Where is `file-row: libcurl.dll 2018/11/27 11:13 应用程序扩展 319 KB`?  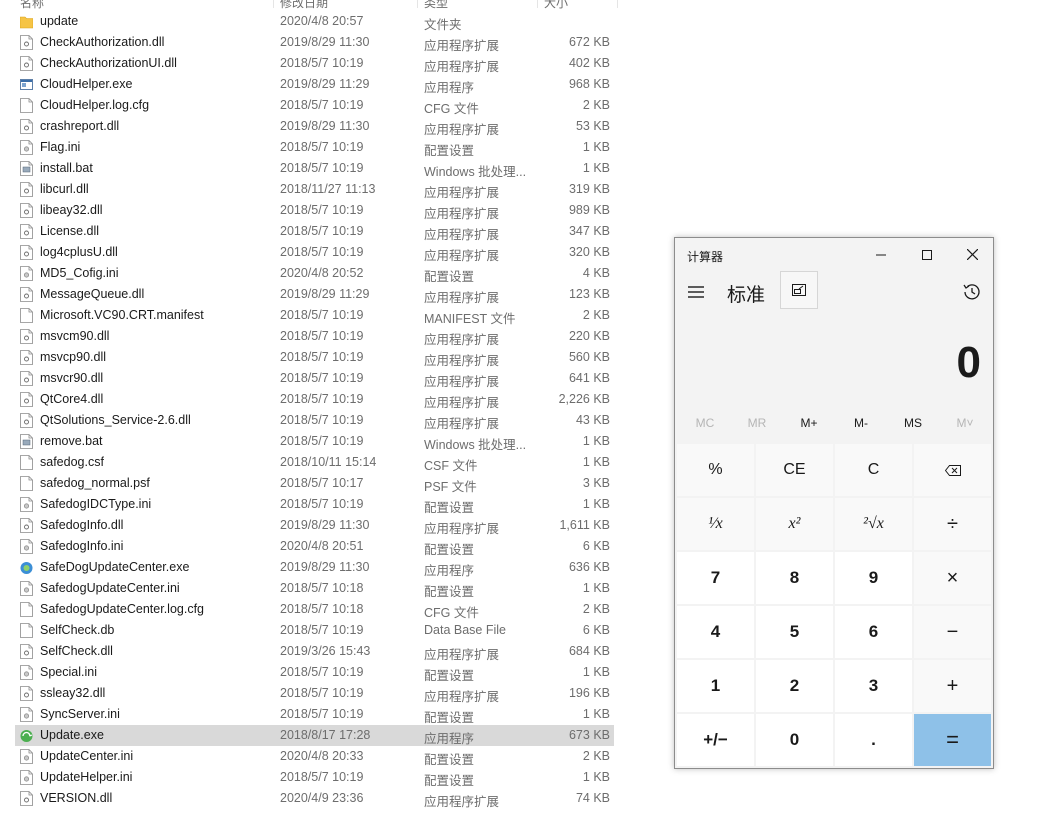
file-row: libcurl.dll 2018/11/27 11:13 应用程序扩展 319 KB is located at coordinates (314, 189).